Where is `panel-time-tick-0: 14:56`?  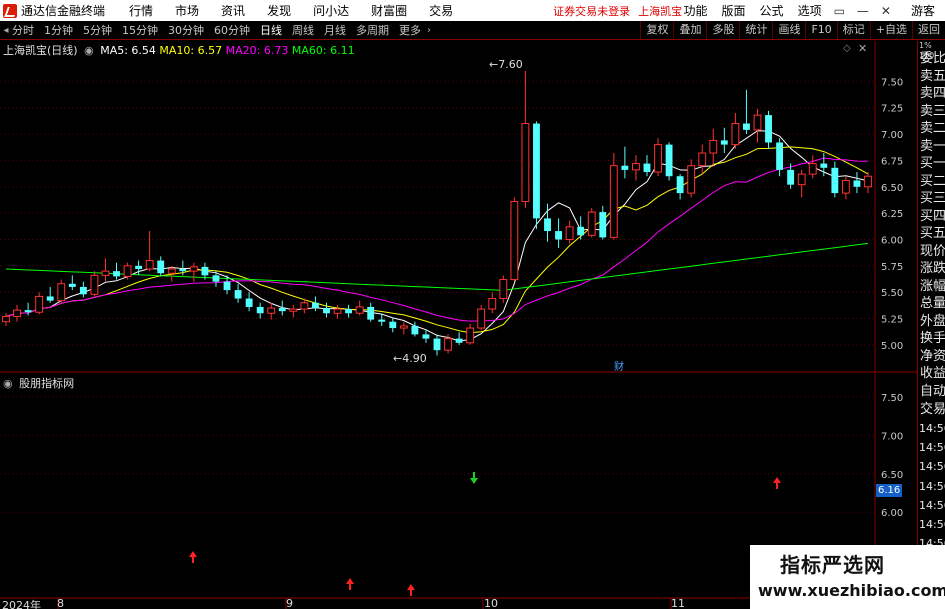 panel-time-tick-0: 14:56 is located at coordinates (932, 428).